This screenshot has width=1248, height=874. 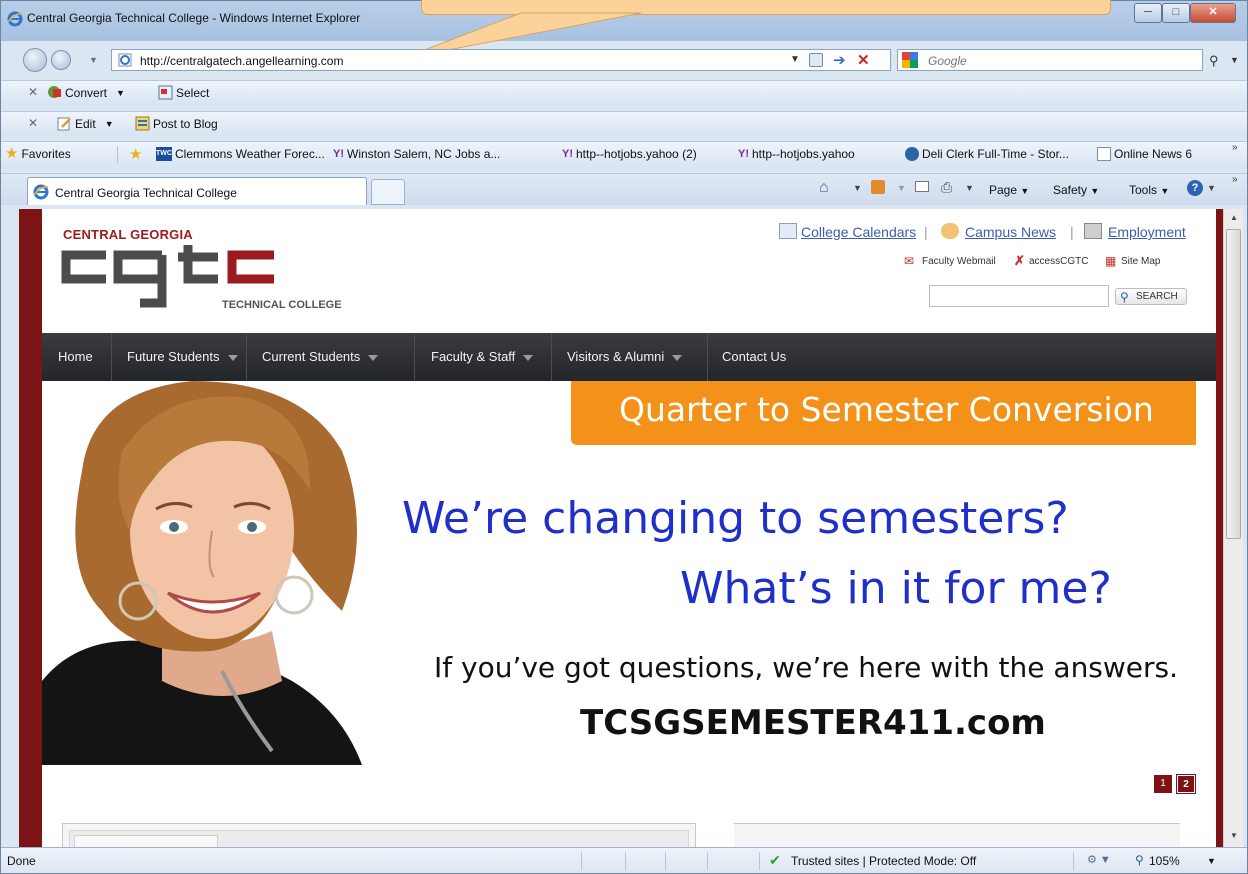 I want to click on mail-icon, so click(x=922, y=186).